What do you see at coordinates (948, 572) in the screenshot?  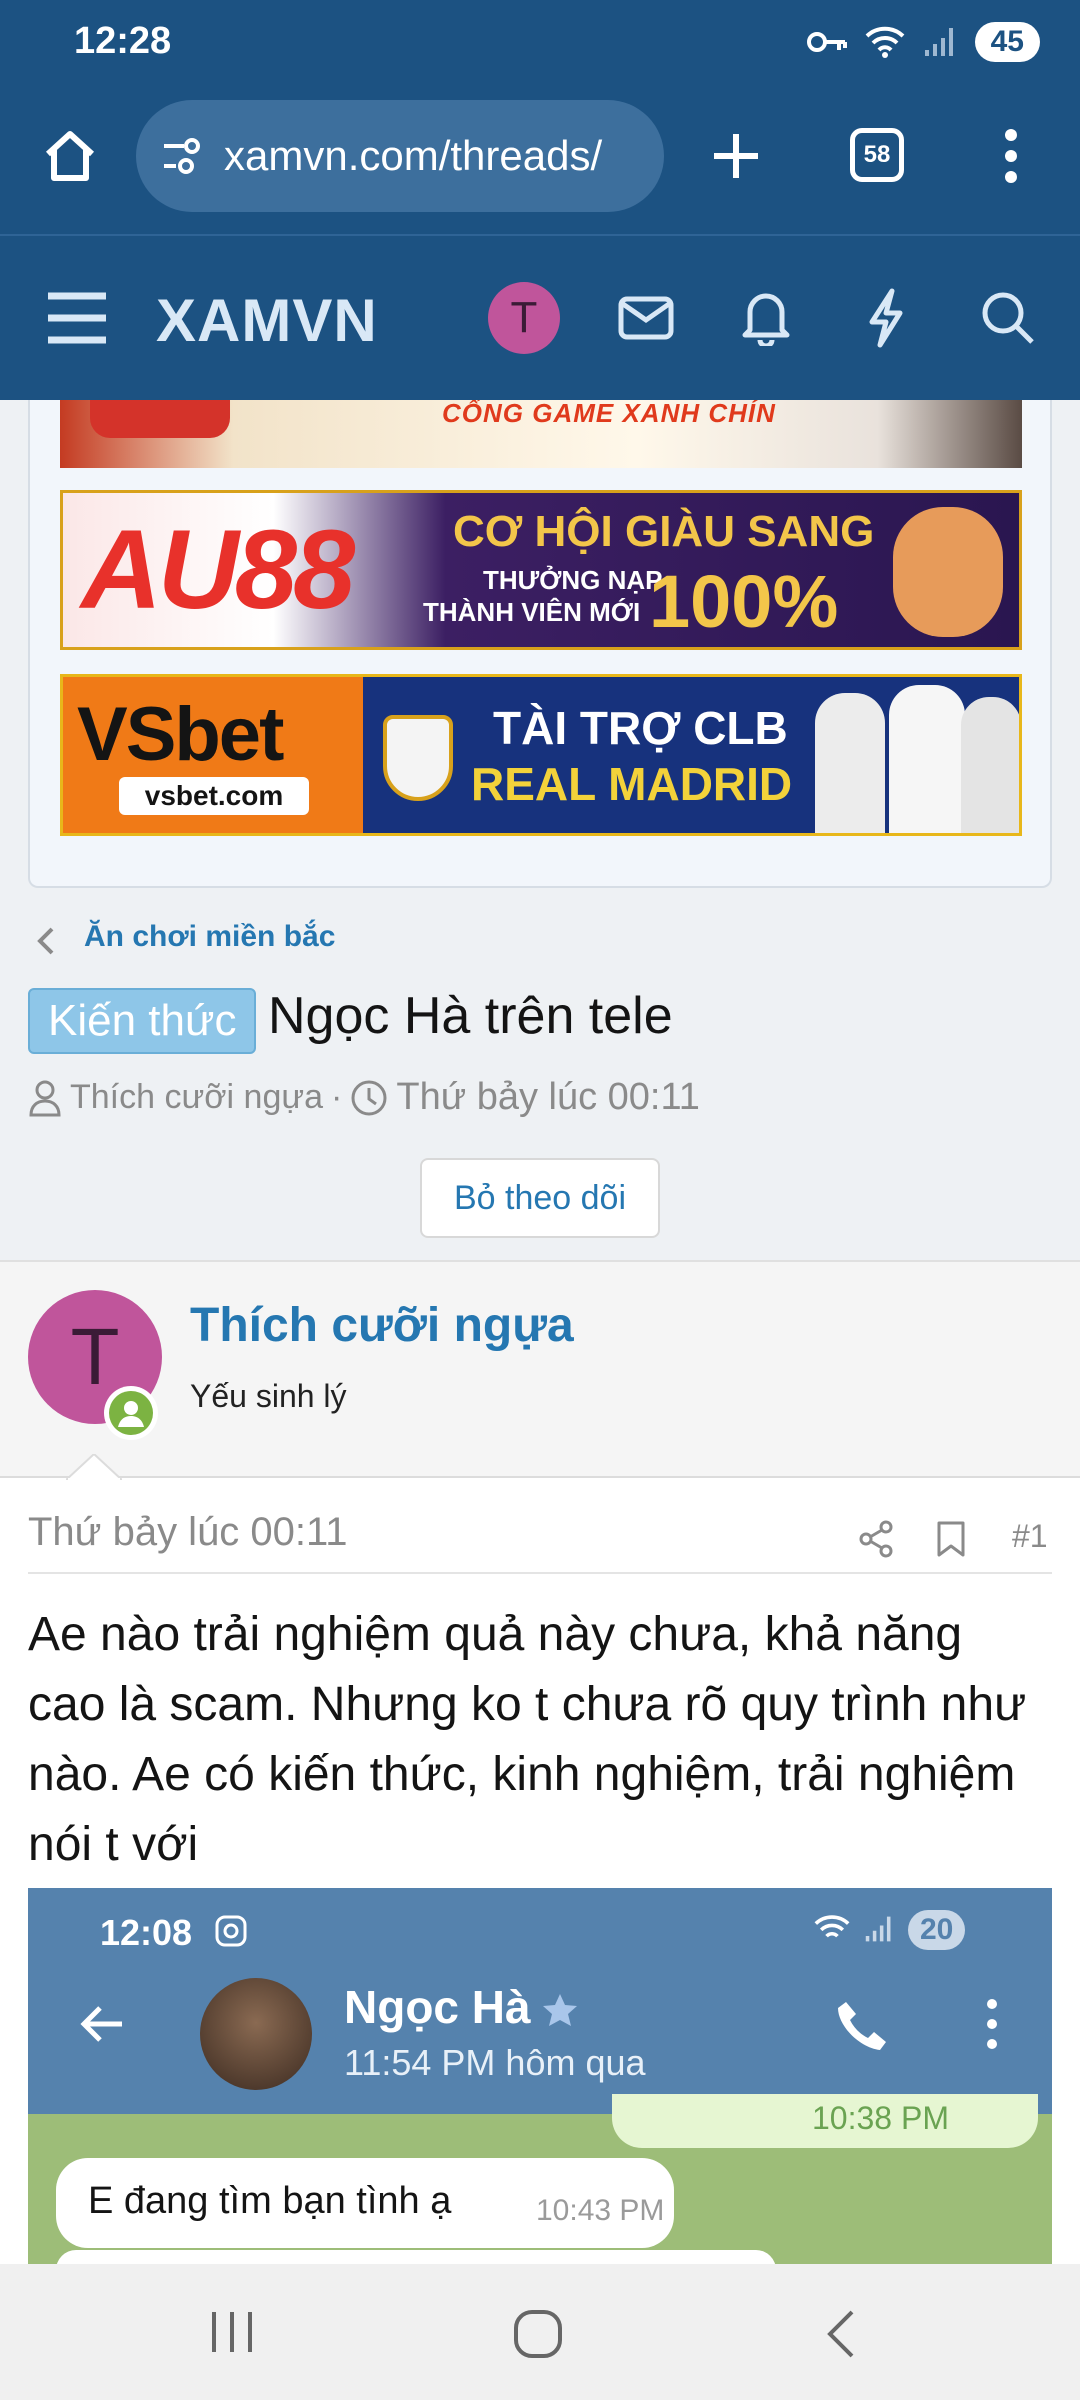 I see `mascot-image` at bounding box center [948, 572].